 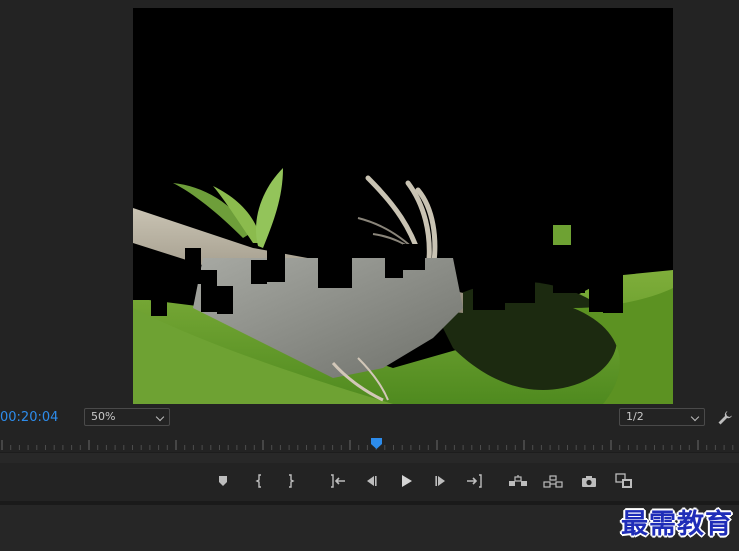 I want to click on transport-controls, so click(x=369, y=482).